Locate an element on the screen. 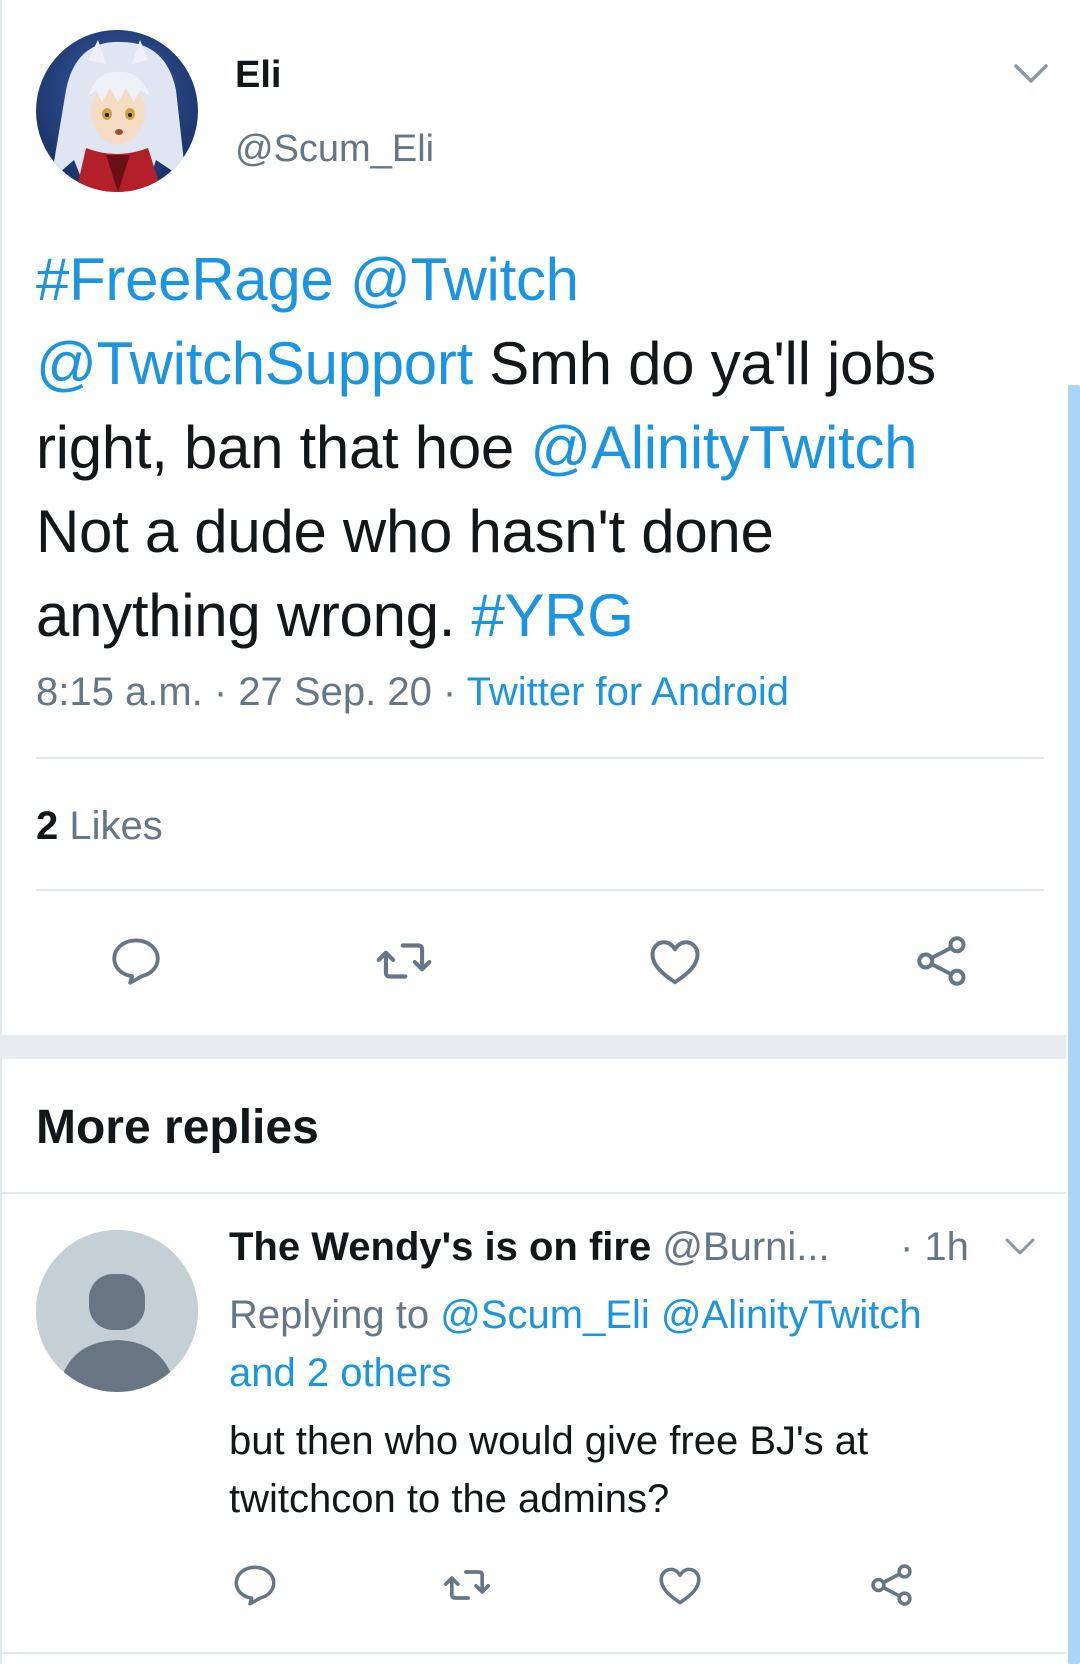 This screenshot has width=1080, height=1664. tweet-text-segment: Not a dude who hasn't done is located at coordinates (405, 531).